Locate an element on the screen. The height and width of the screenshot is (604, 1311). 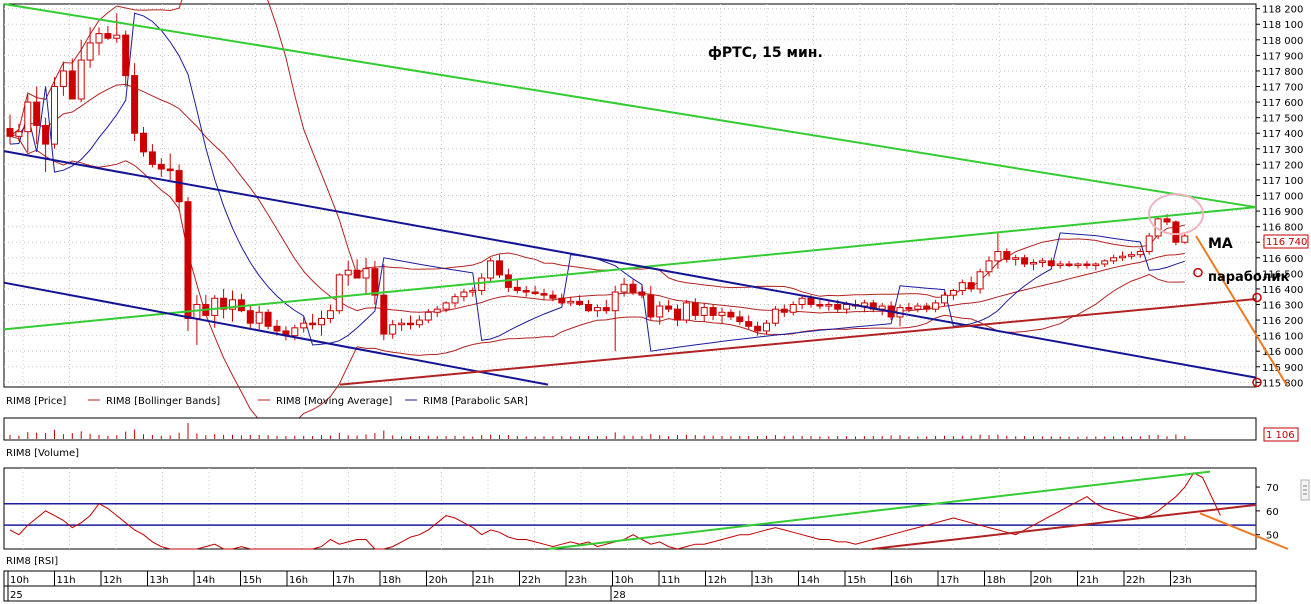
price-tick-label: 118 000 is located at coordinates (1282, 41).